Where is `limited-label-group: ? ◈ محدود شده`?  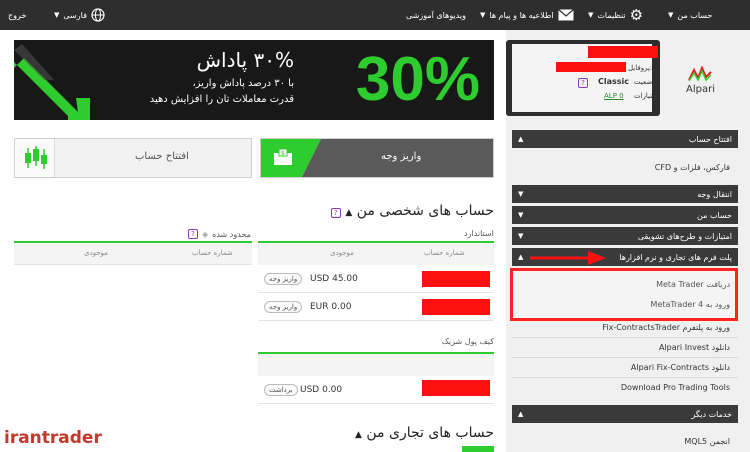 limited-label-group: ? ◈ محدود شده is located at coordinates (219, 234).